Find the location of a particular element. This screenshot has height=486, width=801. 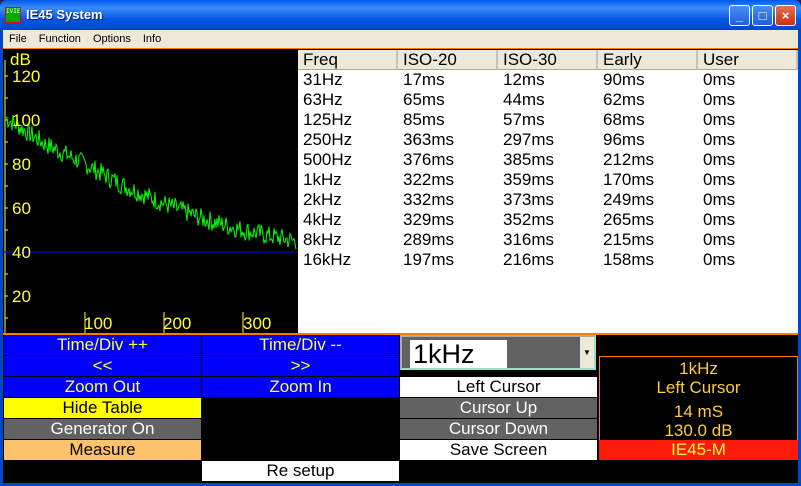

cell-iso30: 57ms is located at coordinates (524, 119).